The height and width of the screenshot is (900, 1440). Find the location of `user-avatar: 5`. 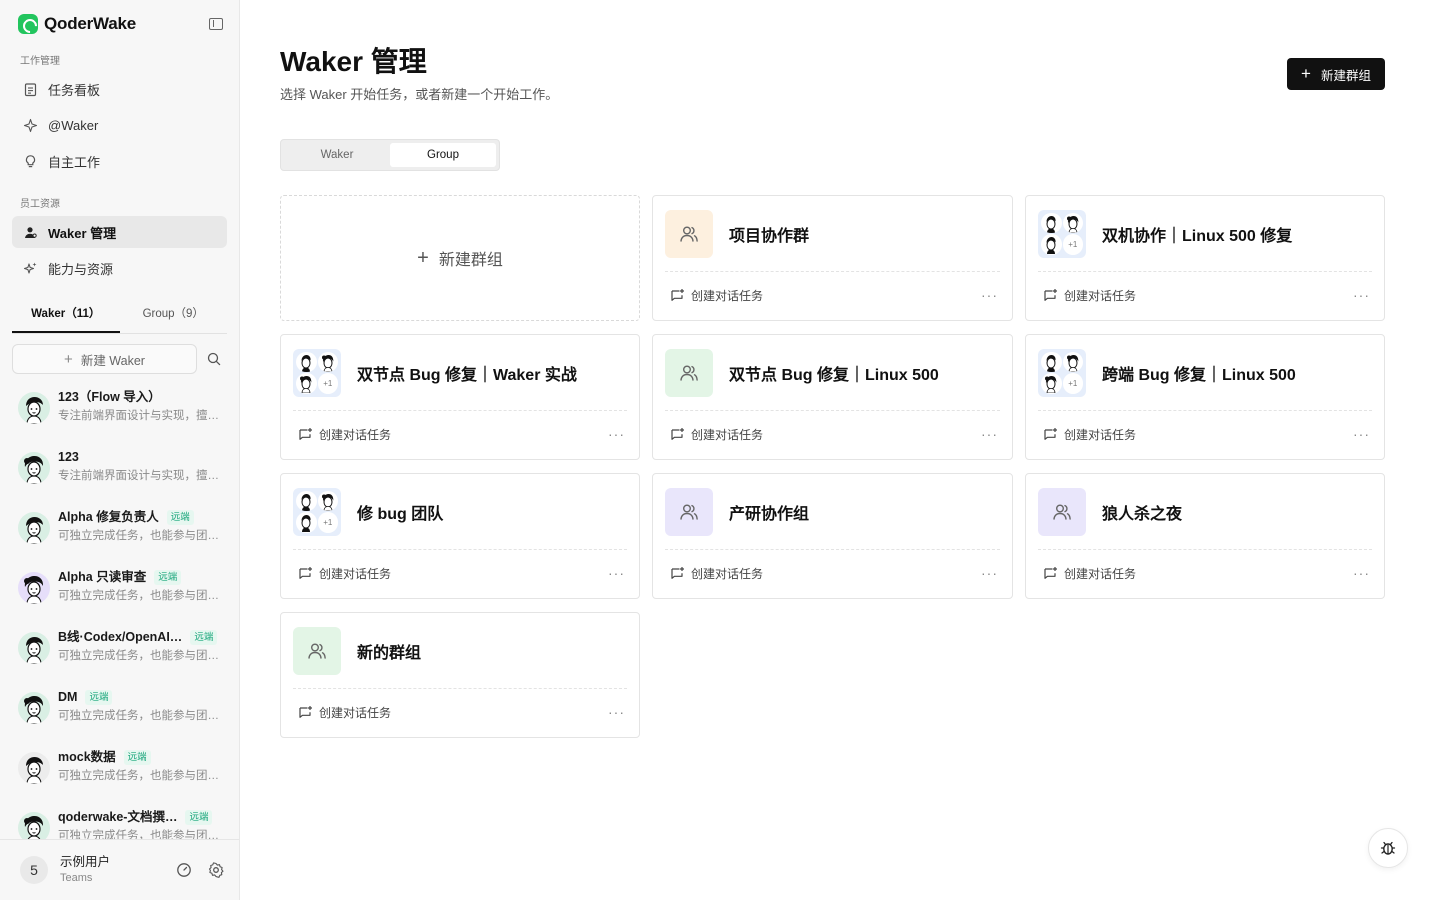

user-avatar: 5 is located at coordinates (34, 870).